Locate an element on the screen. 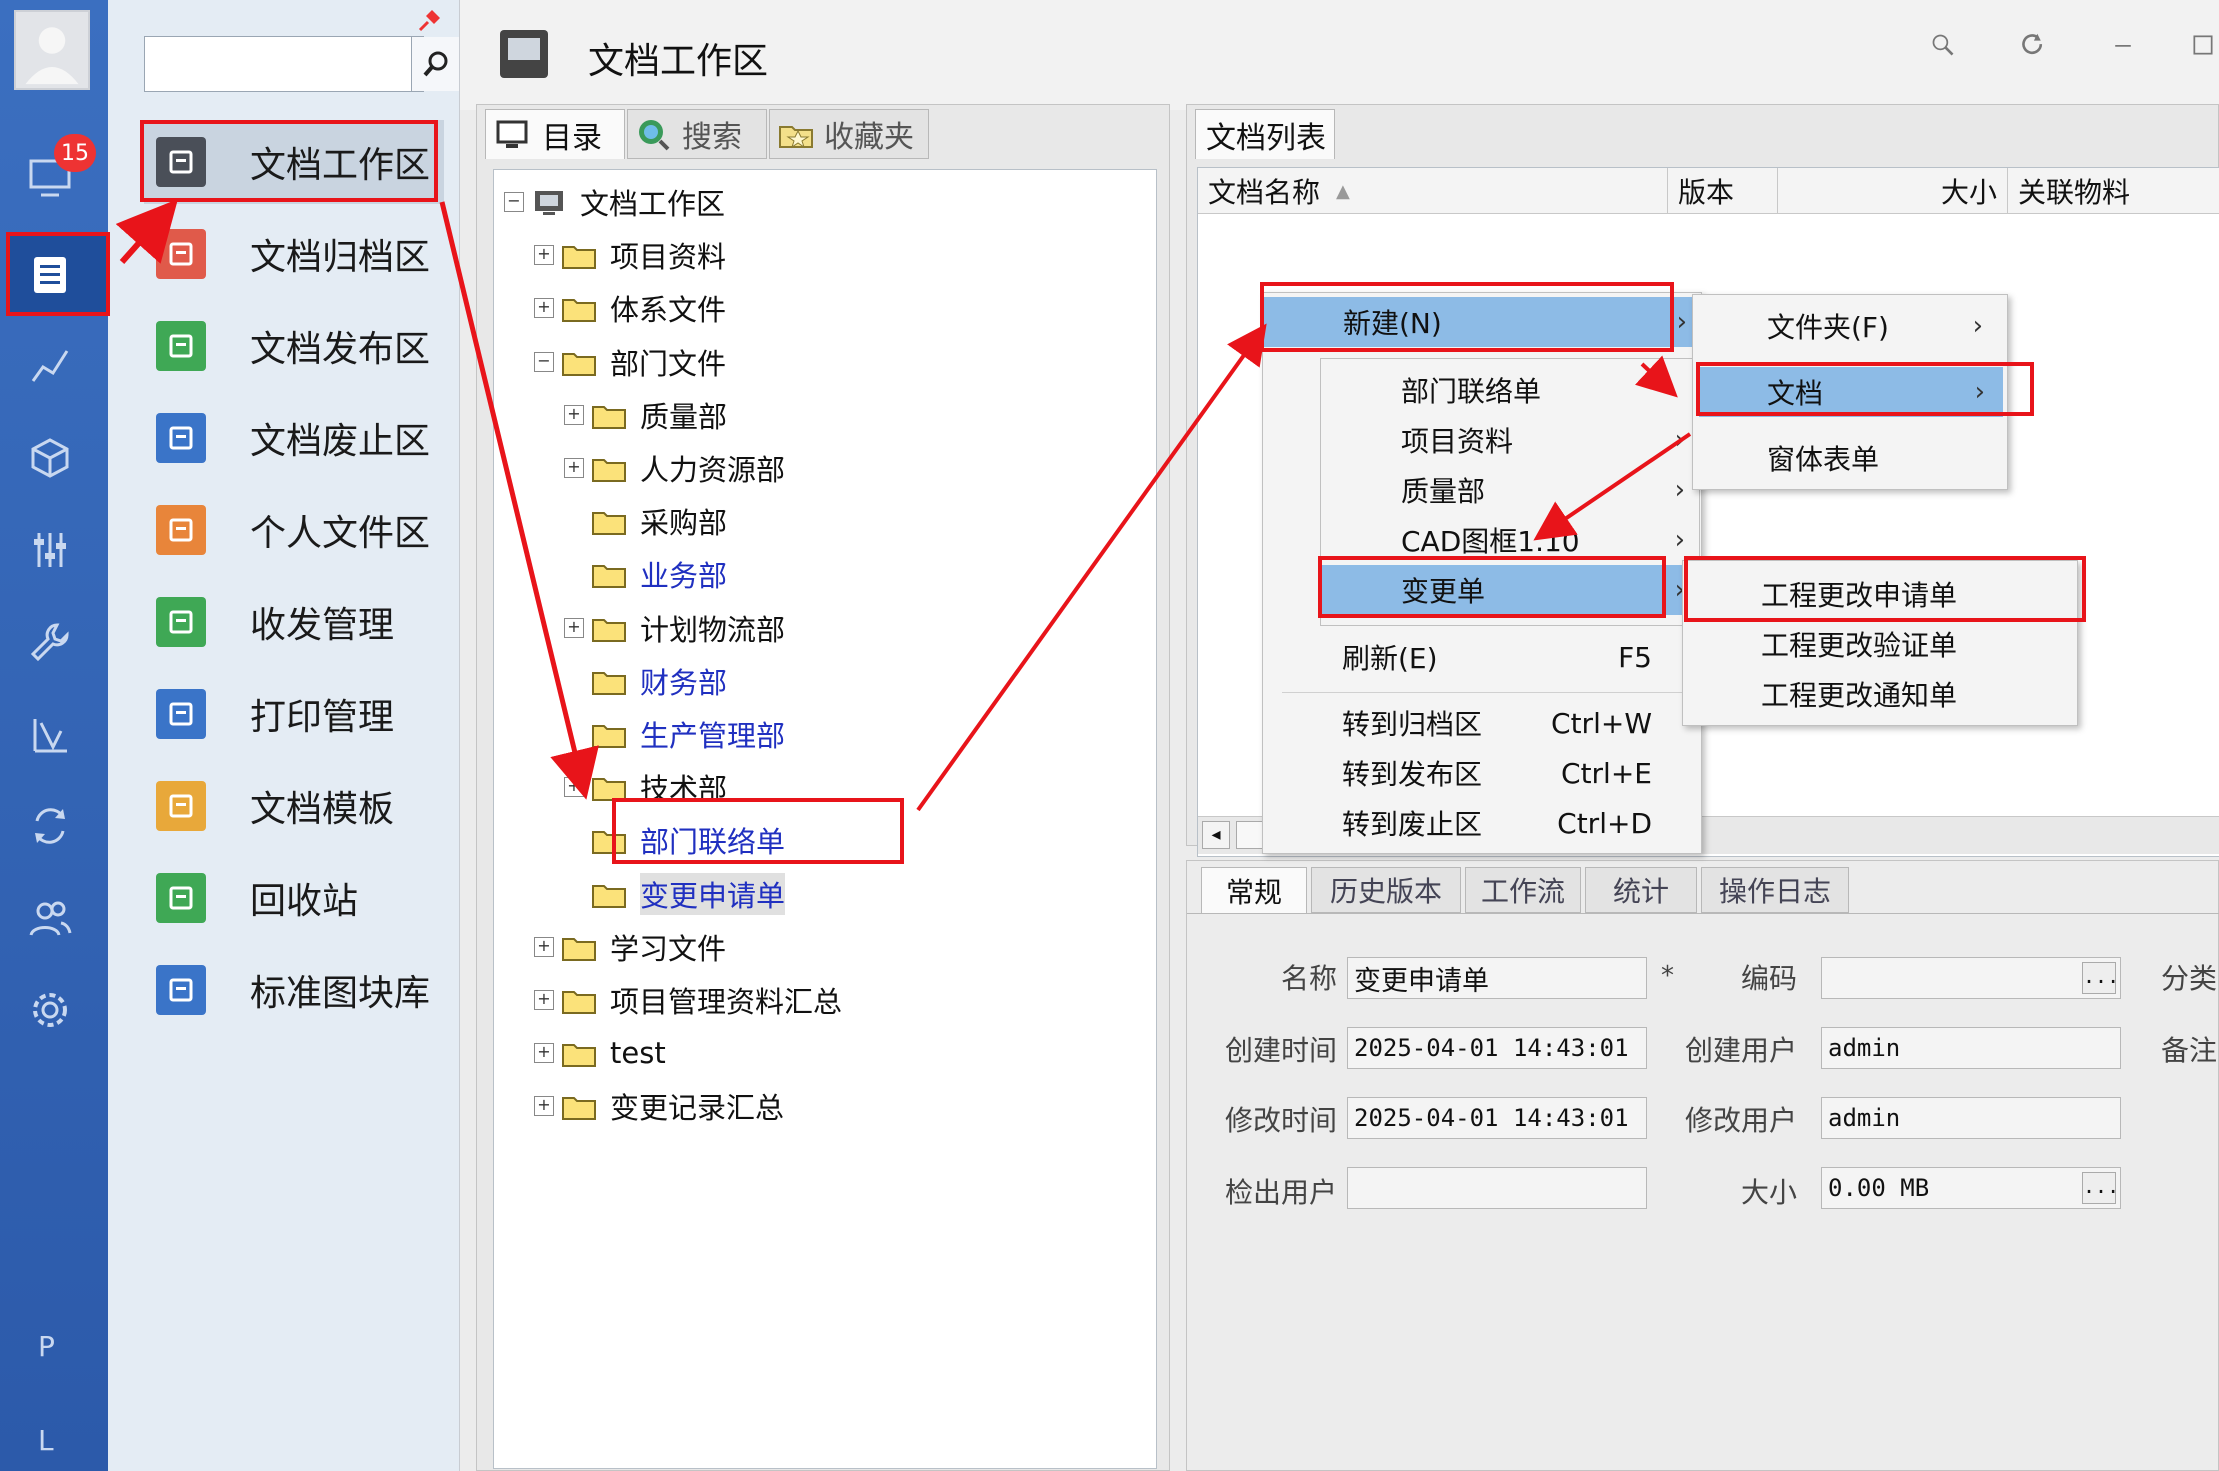 The image size is (2219, 1471). pin-icon is located at coordinates (429, 21).